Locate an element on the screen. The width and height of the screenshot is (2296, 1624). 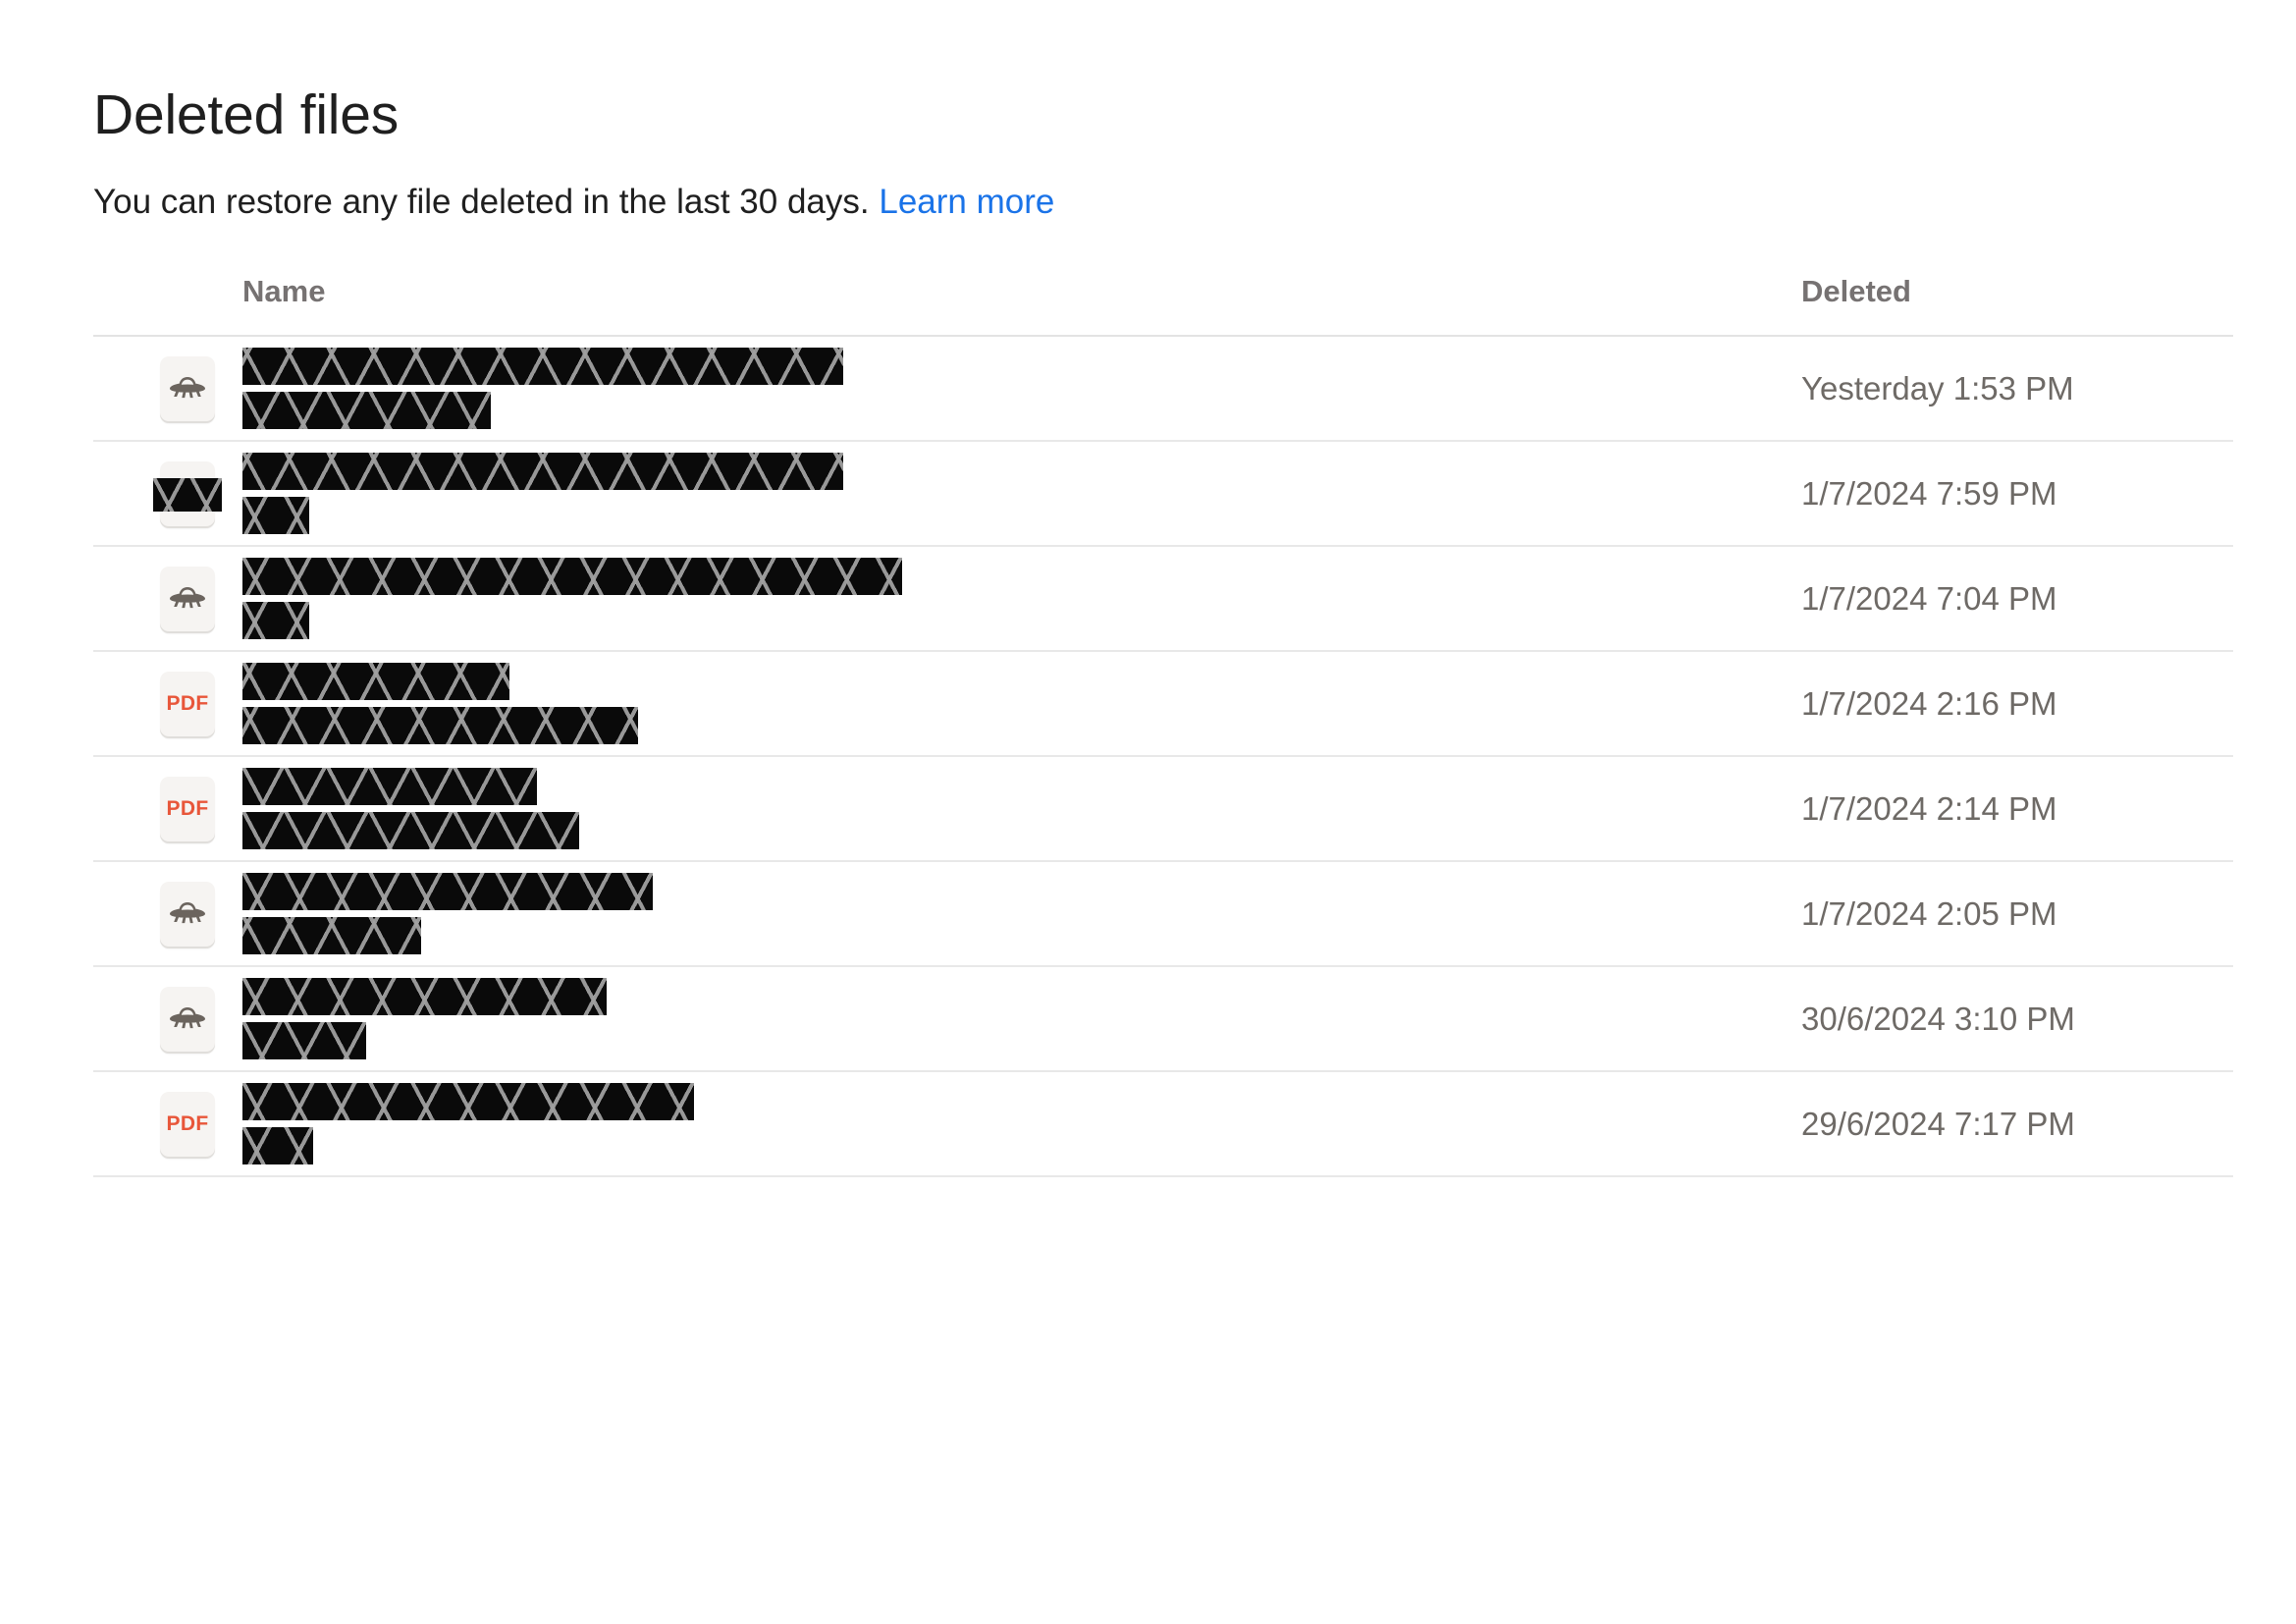
cell-deleted-timestamp: 1/7/2024 2:05 PM is located at coordinates (1929, 913).